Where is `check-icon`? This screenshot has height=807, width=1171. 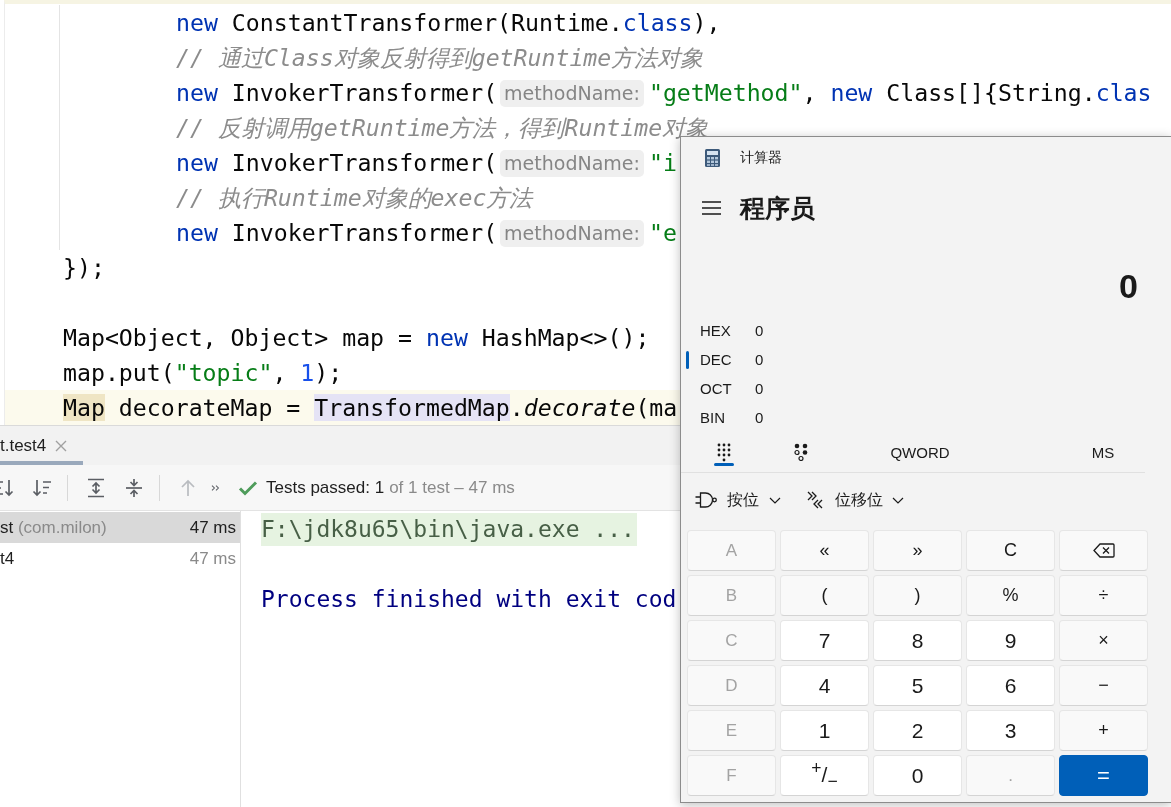
check-icon is located at coordinates (248, 487).